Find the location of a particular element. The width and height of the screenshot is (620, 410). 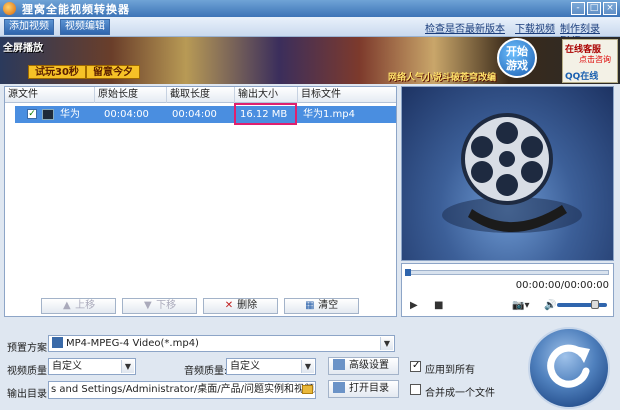

move-down-label: 下移 is located at coordinates (166, 305).